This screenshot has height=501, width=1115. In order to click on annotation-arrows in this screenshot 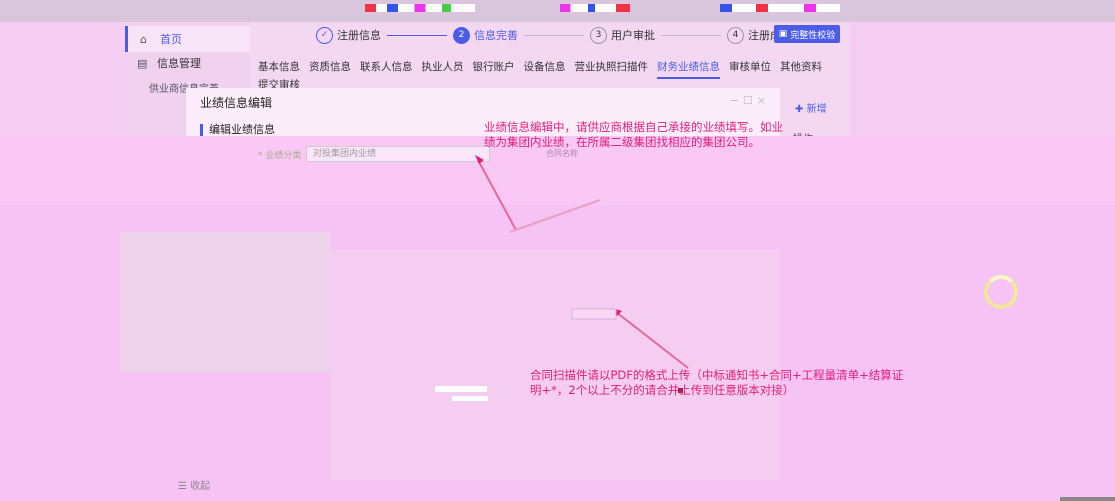, I will do `click(562, 278)`.